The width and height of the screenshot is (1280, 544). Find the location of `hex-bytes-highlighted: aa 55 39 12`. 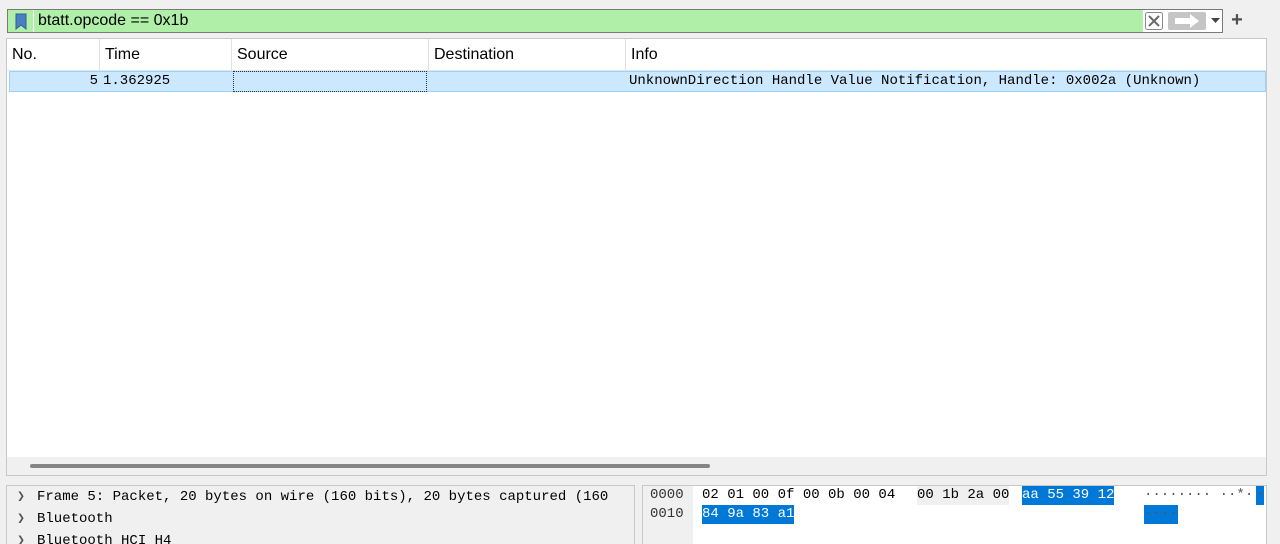

hex-bytes-highlighted: aa 55 39 12 is located at coordinates (1068, 495).